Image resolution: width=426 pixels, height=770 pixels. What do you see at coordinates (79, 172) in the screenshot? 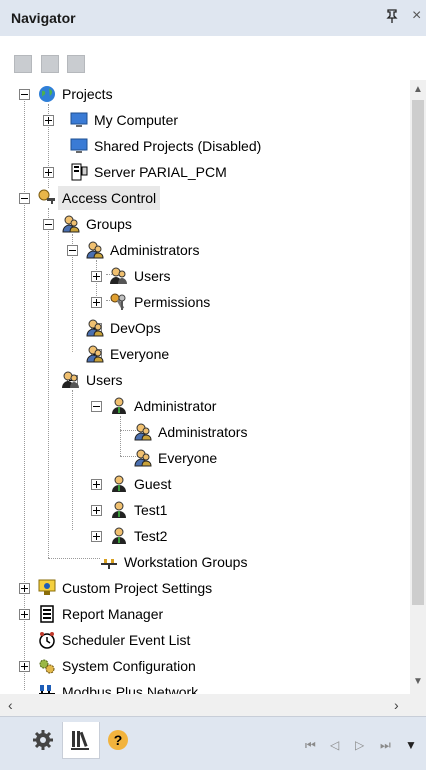
I see `server-icon` at bounding box center [79, 172].